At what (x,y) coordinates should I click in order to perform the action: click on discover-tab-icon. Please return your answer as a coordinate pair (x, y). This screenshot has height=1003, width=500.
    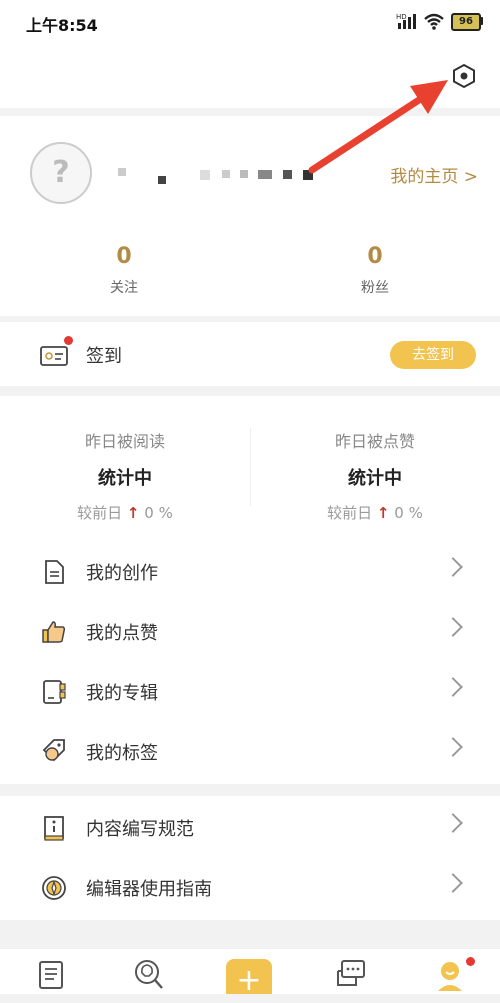
    Looking at the image, I should click on (149, 974).